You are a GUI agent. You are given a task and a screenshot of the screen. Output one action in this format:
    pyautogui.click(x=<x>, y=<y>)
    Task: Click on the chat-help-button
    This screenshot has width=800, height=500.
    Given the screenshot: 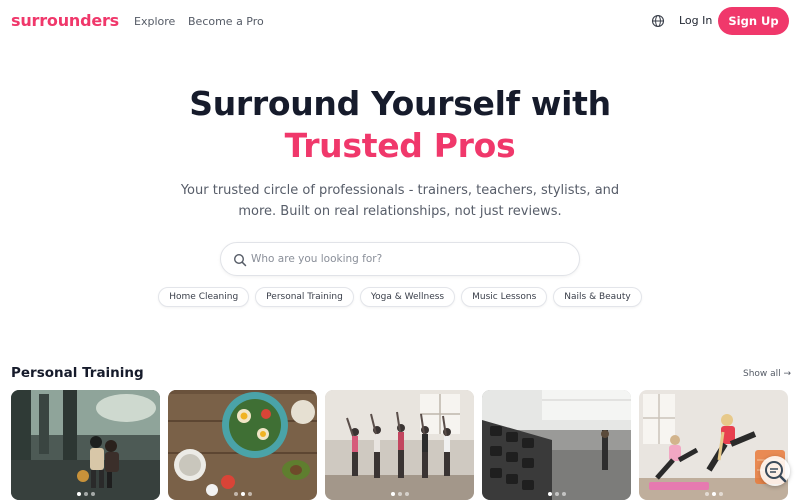 What is the action you would take?
    pyautogui.click(x=775, y=471)
    